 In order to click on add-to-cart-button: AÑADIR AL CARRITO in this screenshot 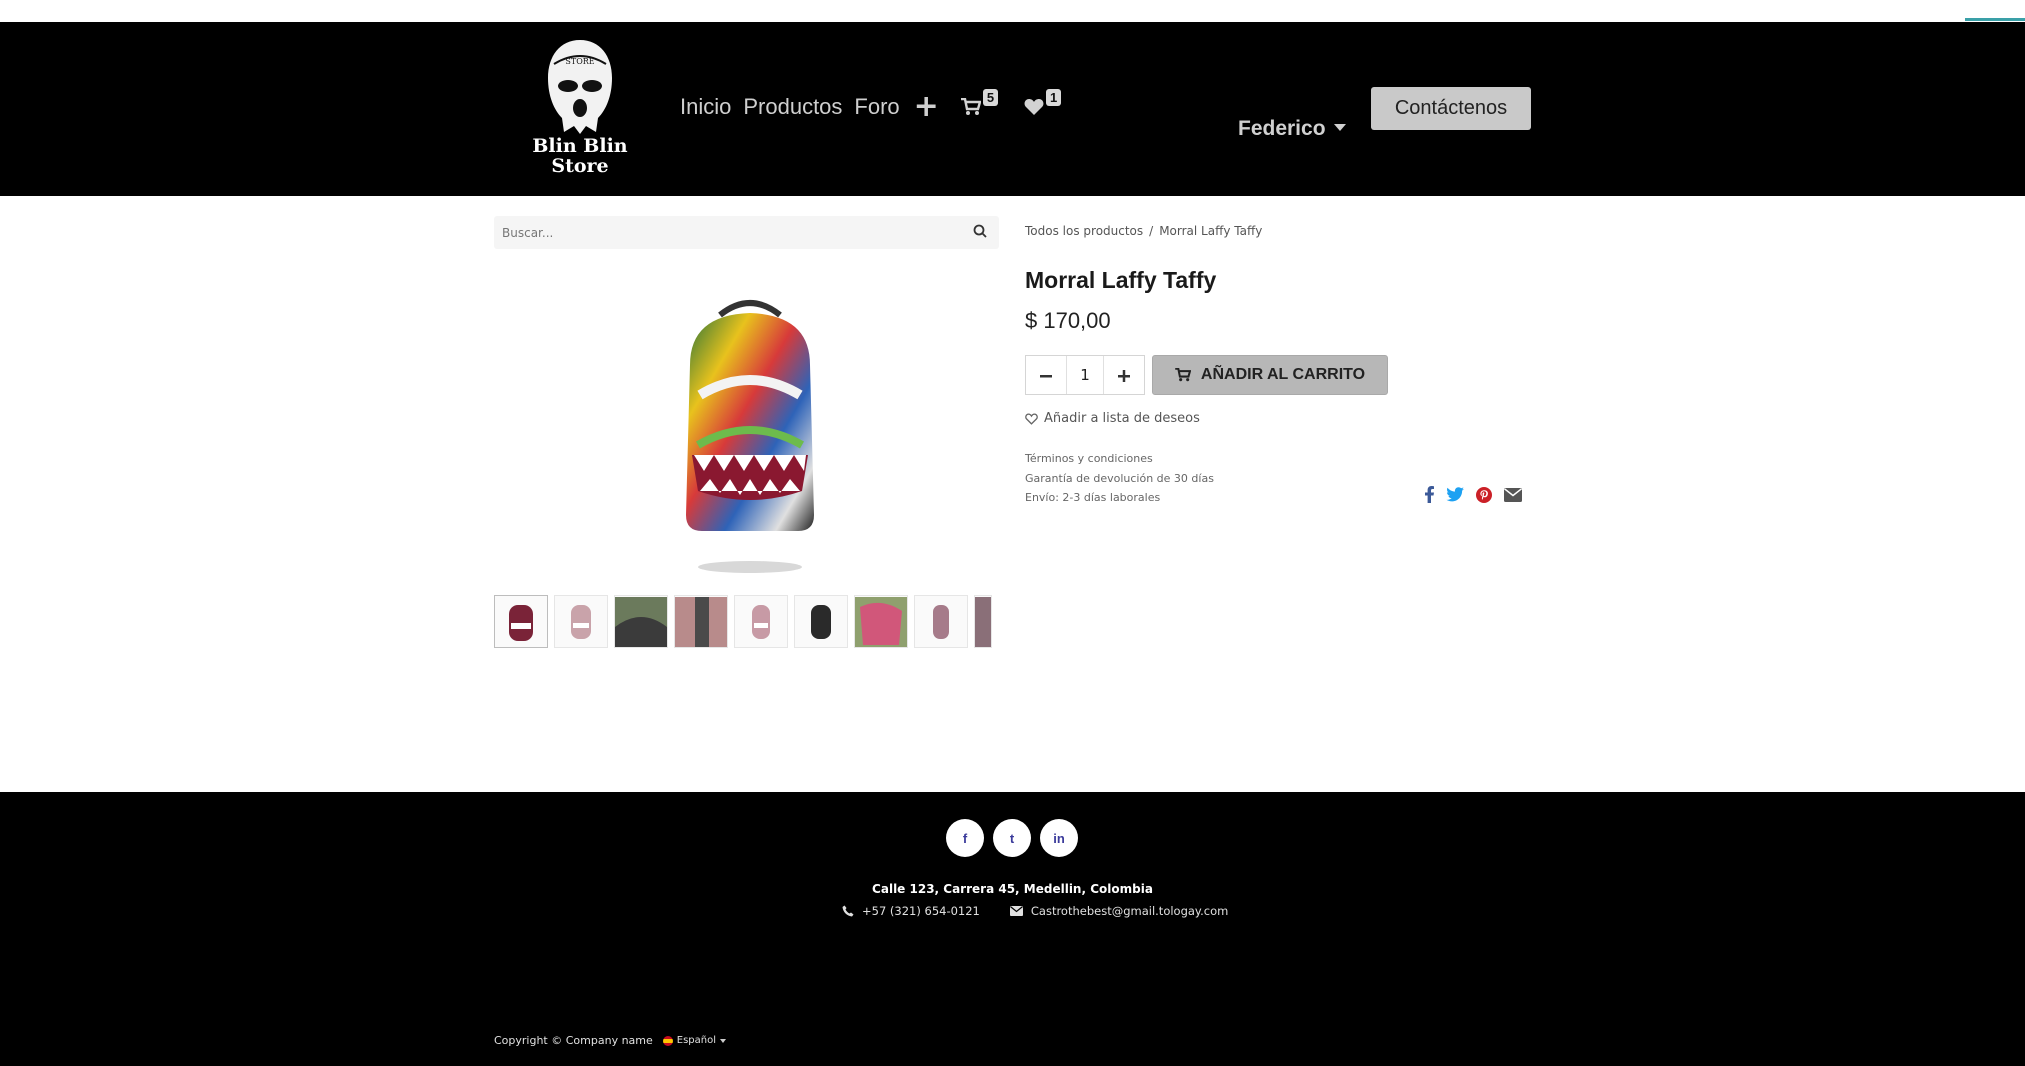, I will do `click(1270, 375)`.